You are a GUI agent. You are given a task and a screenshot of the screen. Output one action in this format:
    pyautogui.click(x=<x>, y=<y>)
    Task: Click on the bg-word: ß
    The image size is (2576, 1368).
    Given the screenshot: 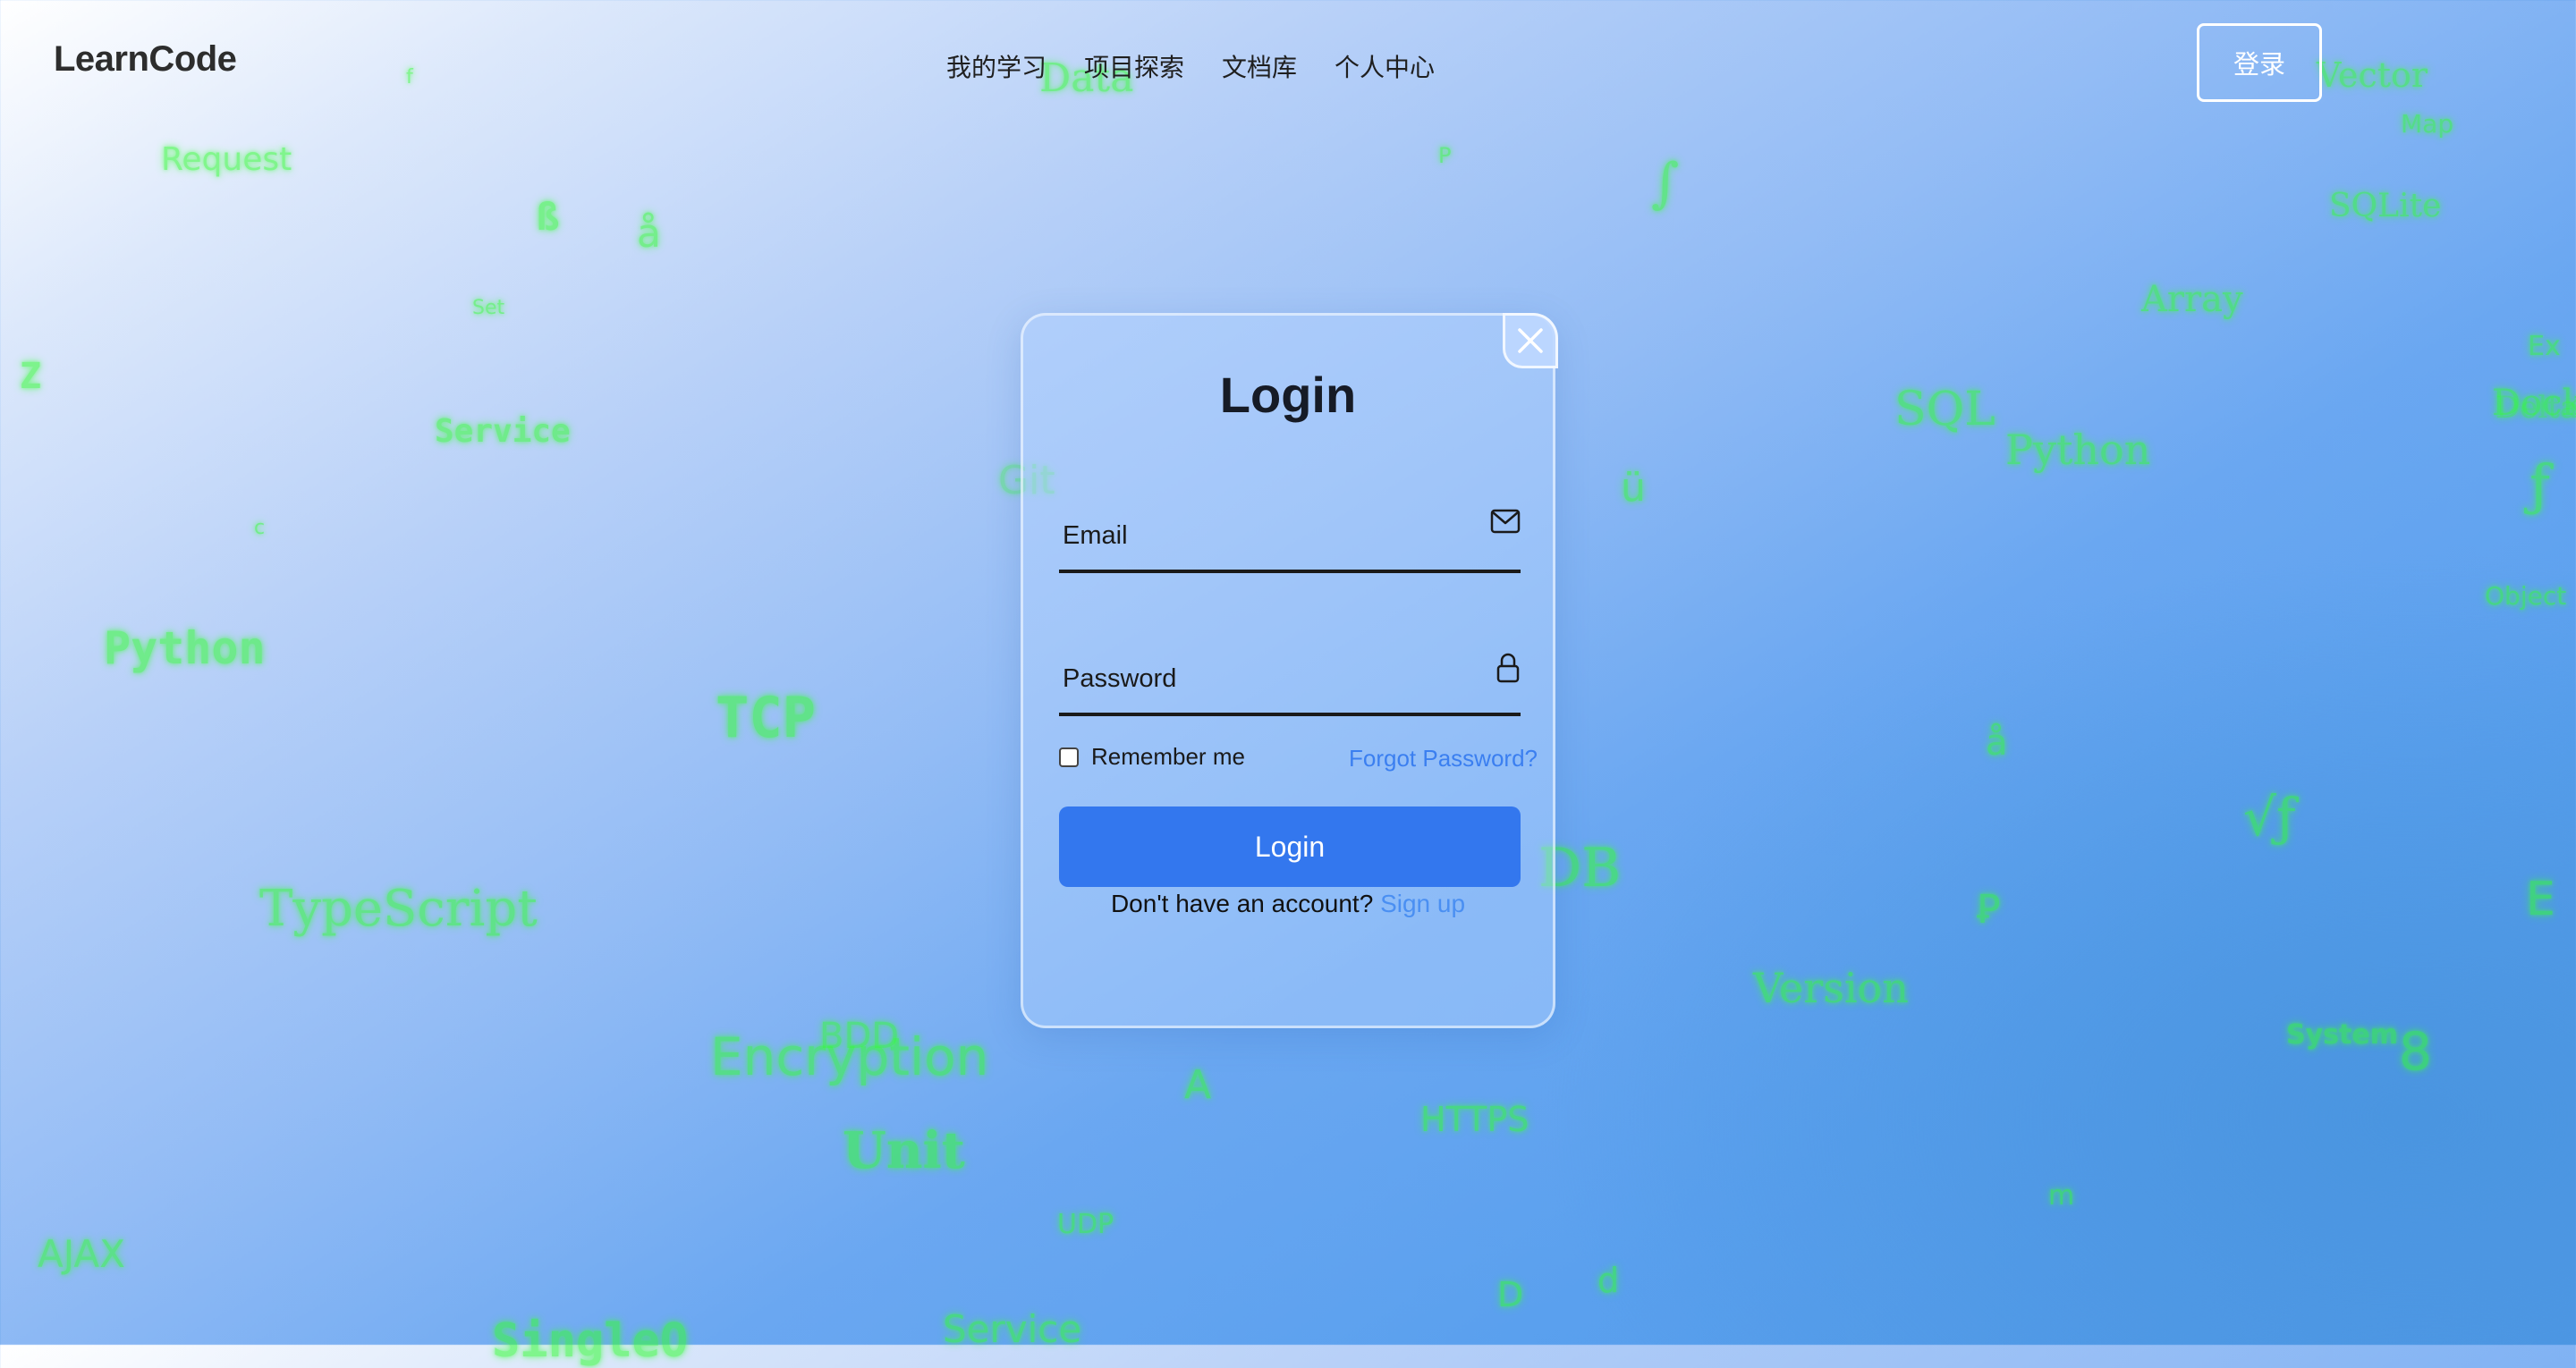 What is the action you would take?
    pyautogui.click(x=548, y=217)
    